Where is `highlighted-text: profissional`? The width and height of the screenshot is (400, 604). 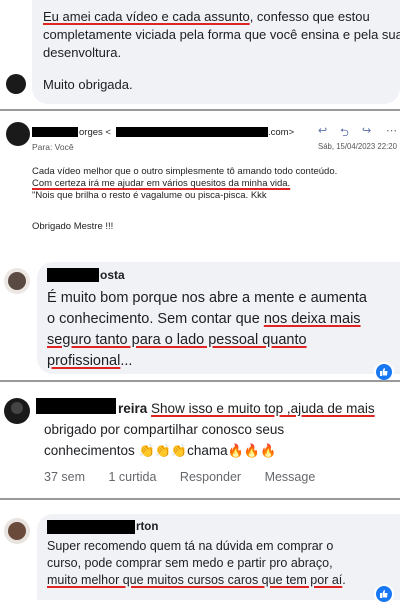
highlighted-text: profissional is located at coordinates (84, 361).